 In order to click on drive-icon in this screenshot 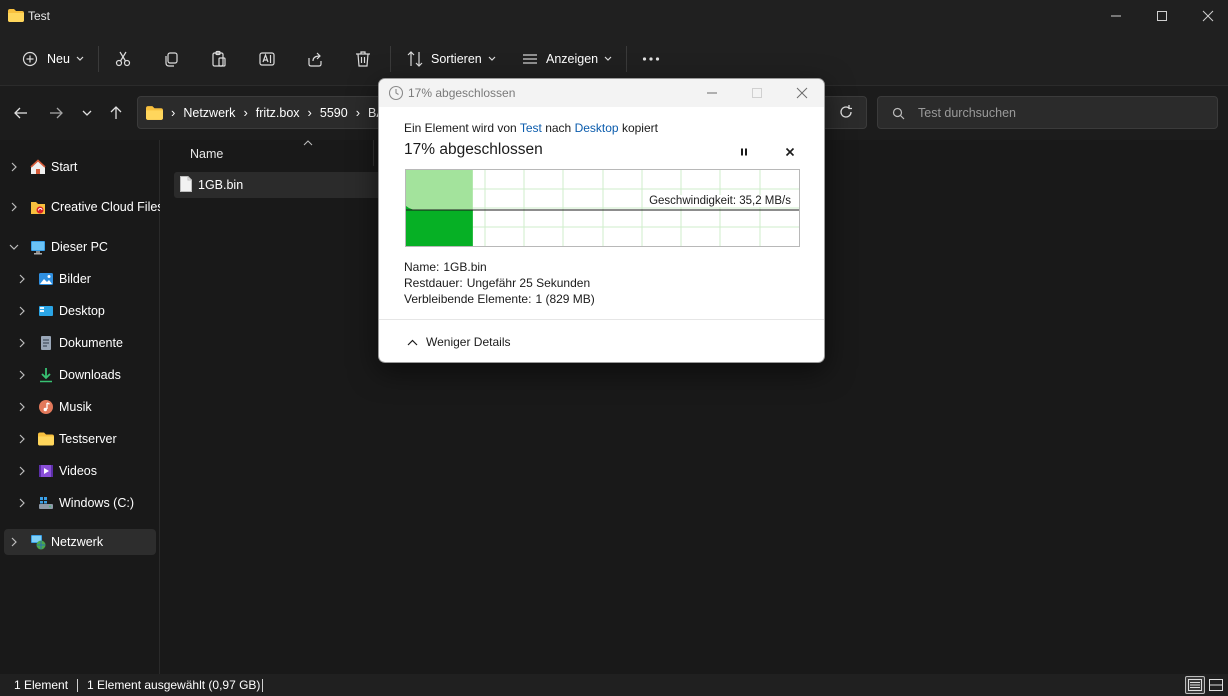, I will do `click(46, 503)`.